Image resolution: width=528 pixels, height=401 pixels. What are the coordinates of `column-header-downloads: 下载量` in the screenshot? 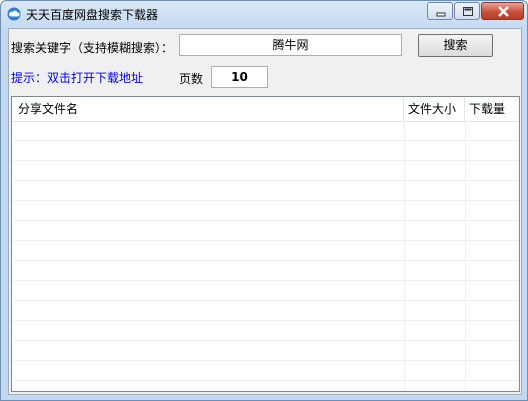 It's located at (492, 109).